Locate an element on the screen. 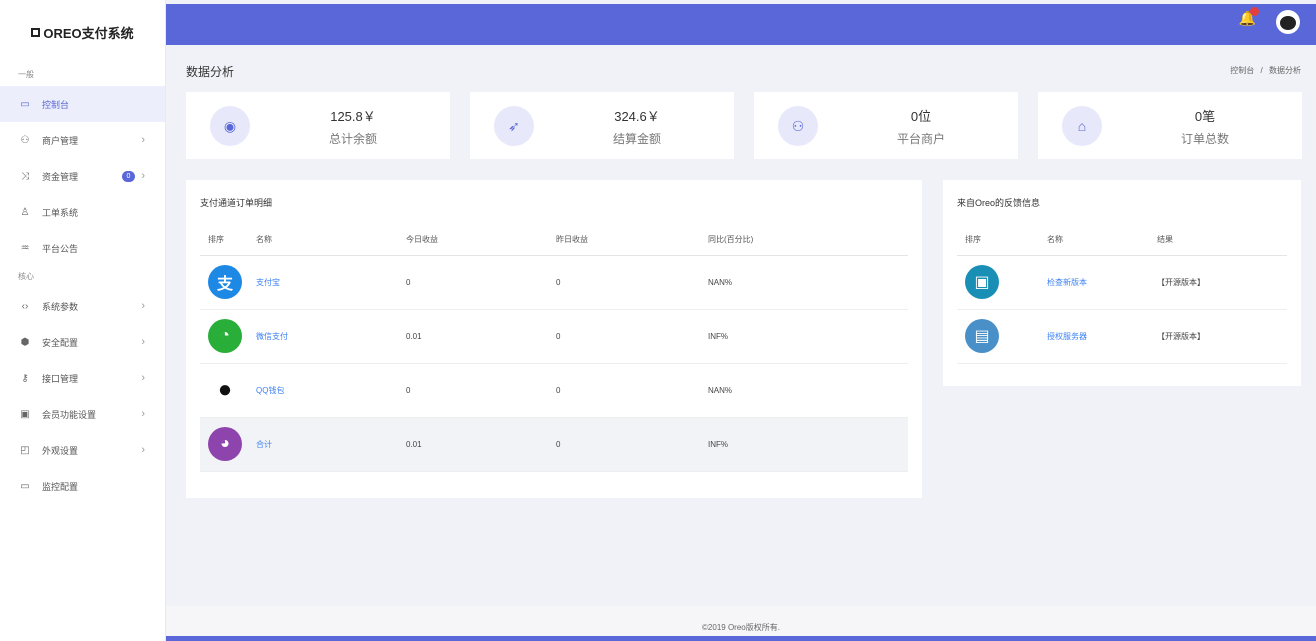 This screenshot has width=1316, height=641. sidebar-item-appearance: ◰ 外观设置 › is located at coordinates (82, 450).